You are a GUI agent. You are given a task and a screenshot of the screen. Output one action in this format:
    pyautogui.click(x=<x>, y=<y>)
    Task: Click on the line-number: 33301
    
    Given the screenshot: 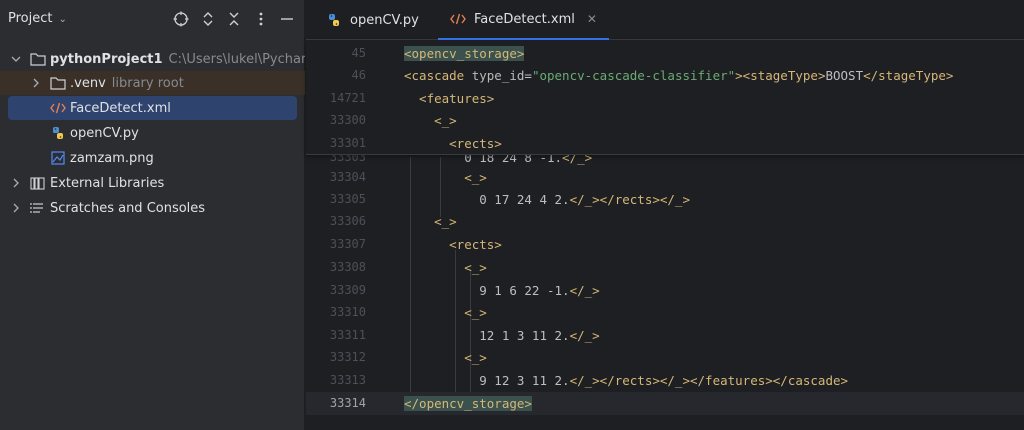 What is the action you would take?
    pyautogui.click(x=347, y=143)
    